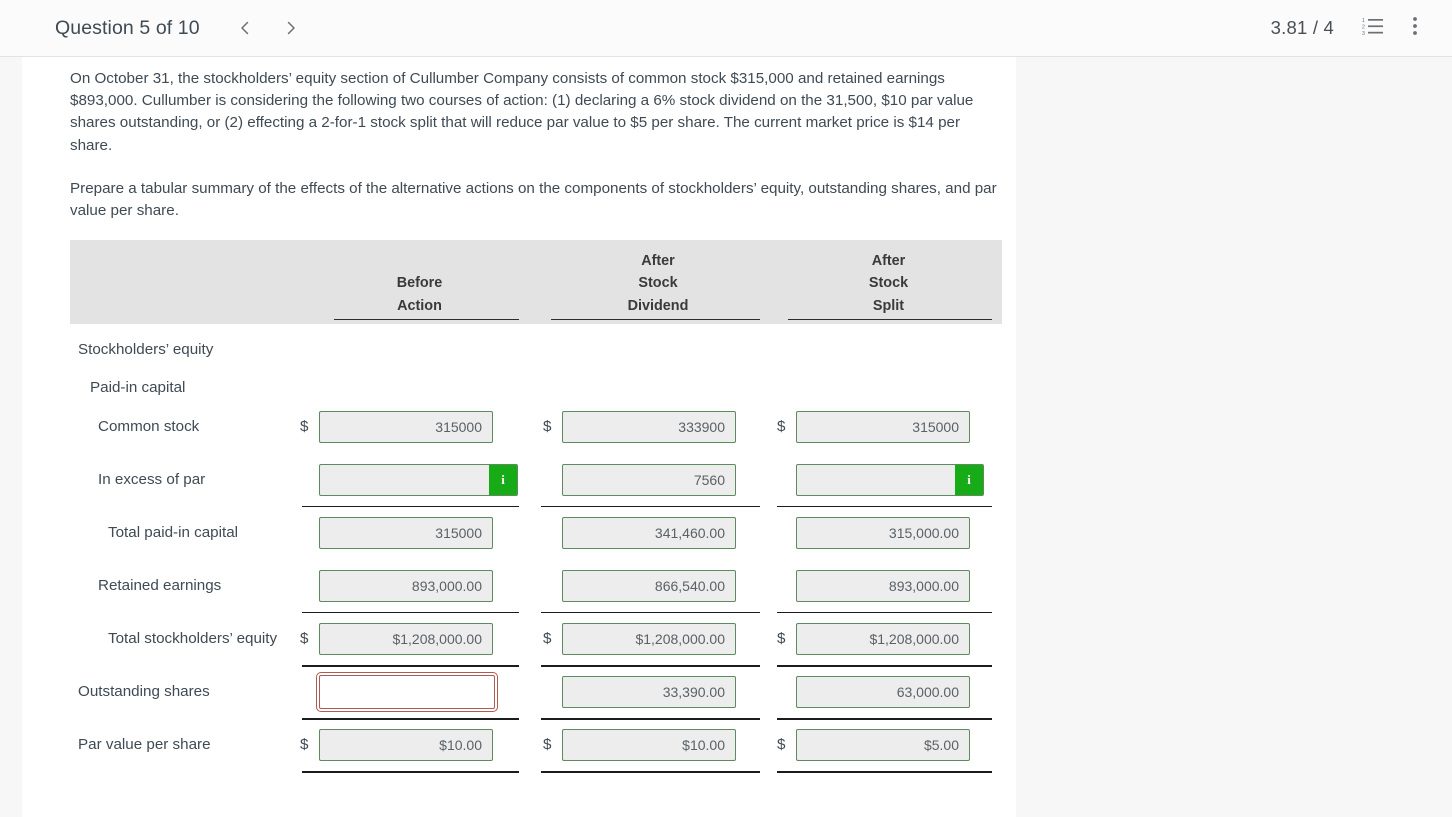 Image resolution: width=1452 pixels, height=817 pixels. I want to click on cell-in-excess-of-par-before-action: $ i, so click(419, 479).